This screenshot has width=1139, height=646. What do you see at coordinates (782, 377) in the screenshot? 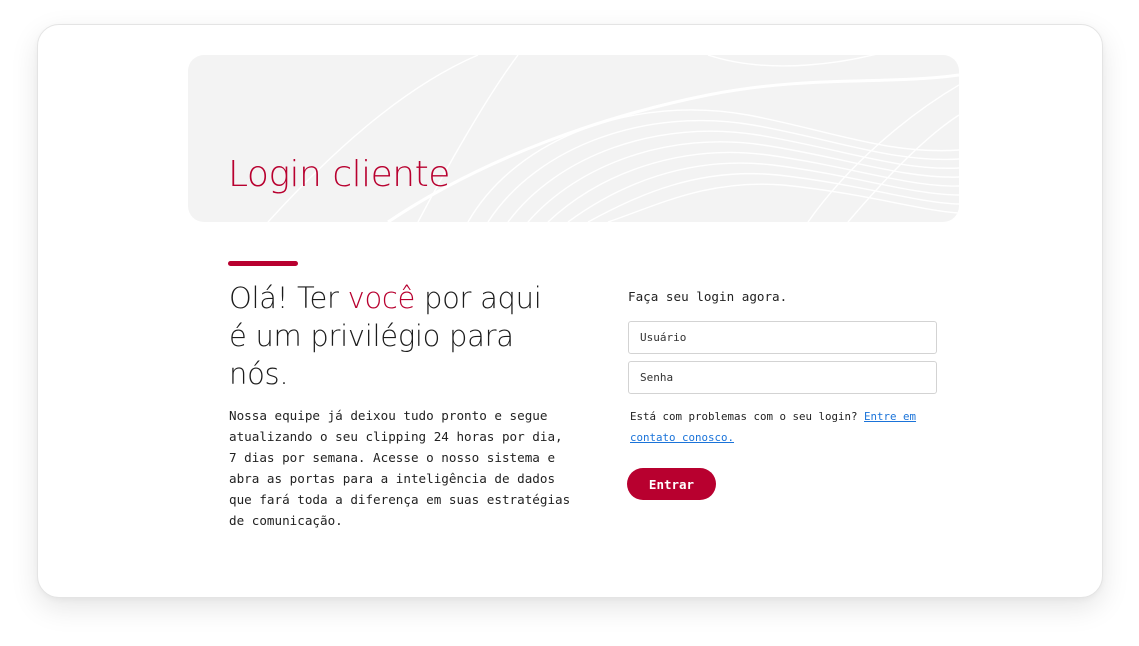
I see `password-input` at bounding box center [782, 377].